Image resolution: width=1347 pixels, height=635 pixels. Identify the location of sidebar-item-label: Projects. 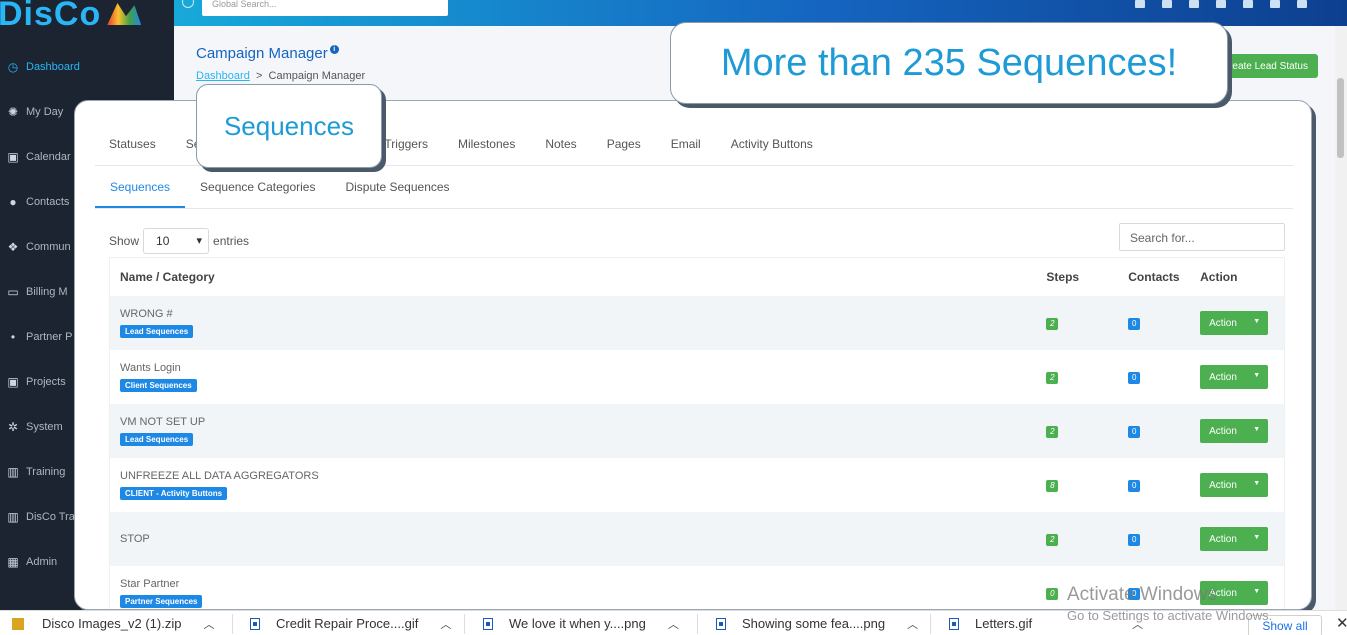
(46, 381).